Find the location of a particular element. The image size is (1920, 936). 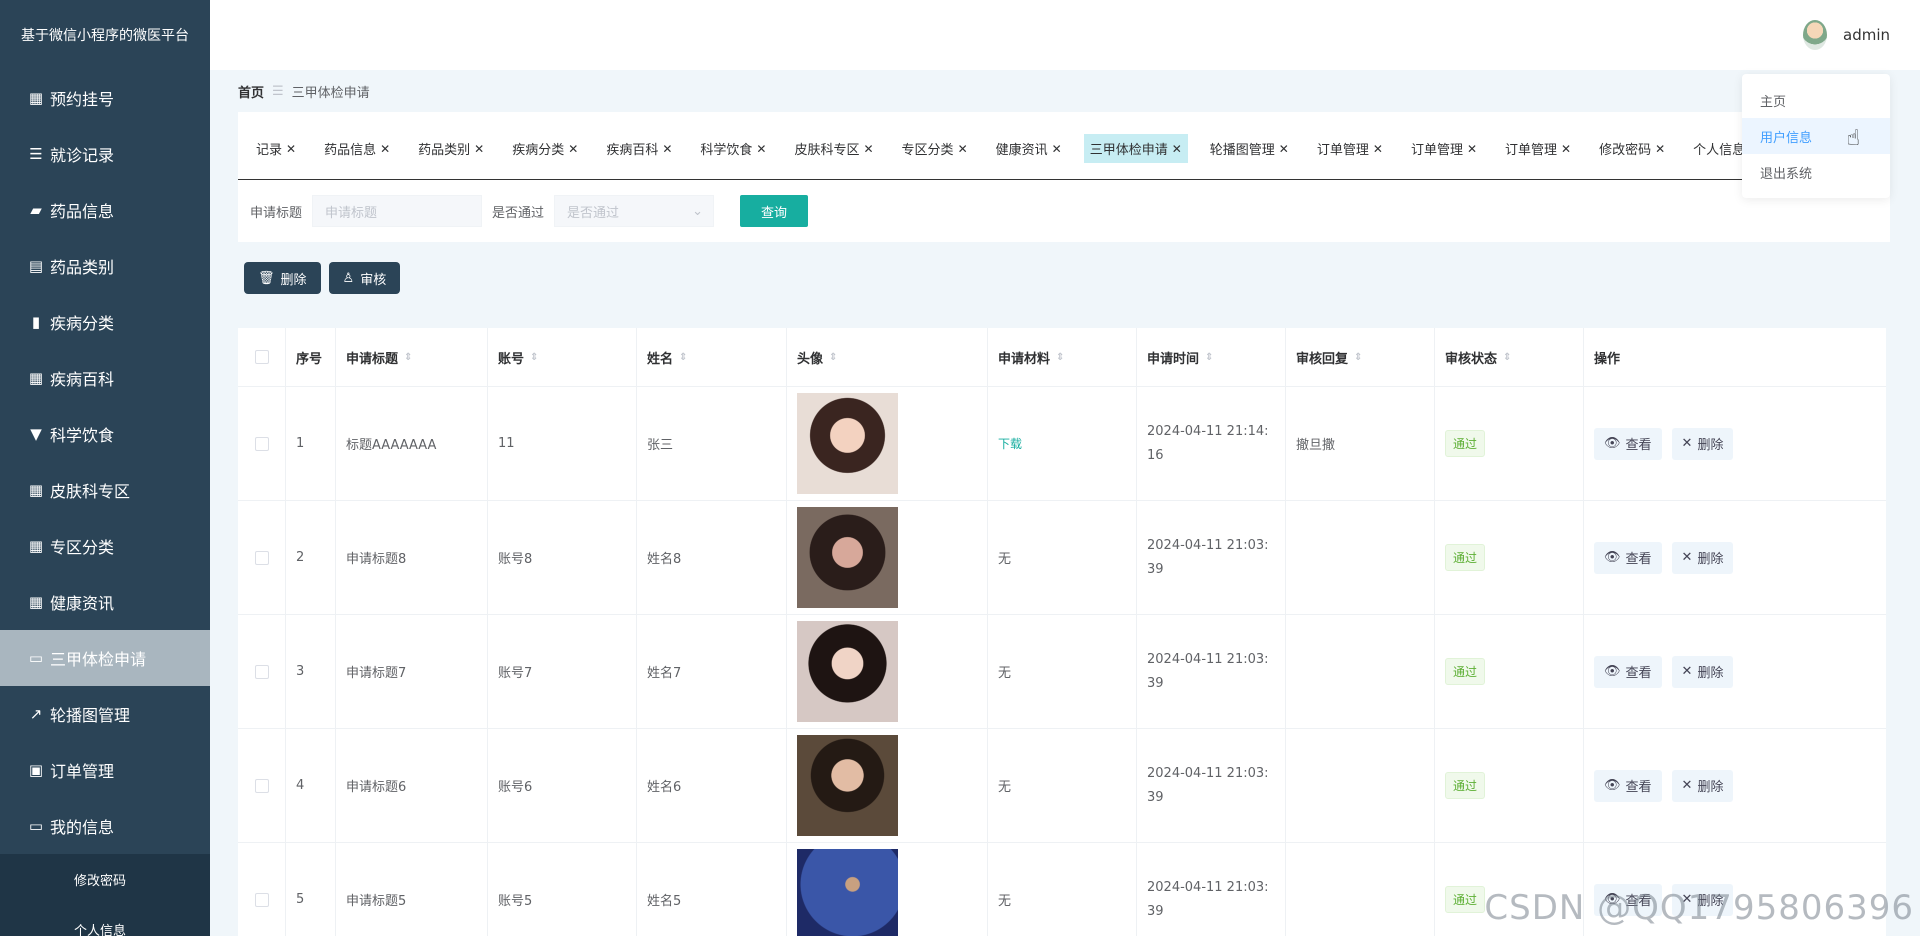

tab-5: 科学饮食 ✕ is located at coordinates (733, 148).